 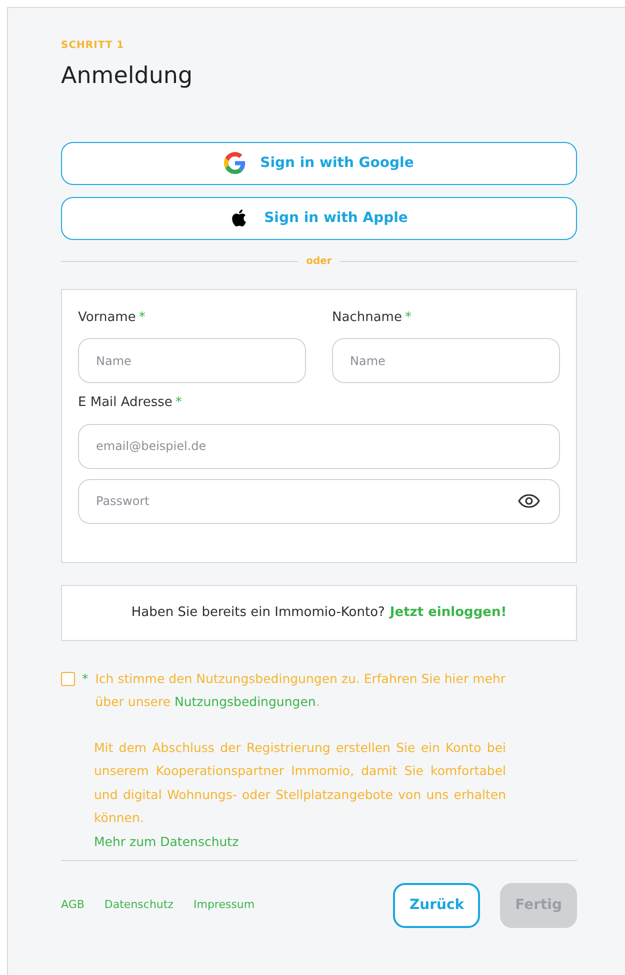 What do you see at coordinates (68, 679) in the screenshot?
I see `terms-checkbox` at bounding box center [68, 679].